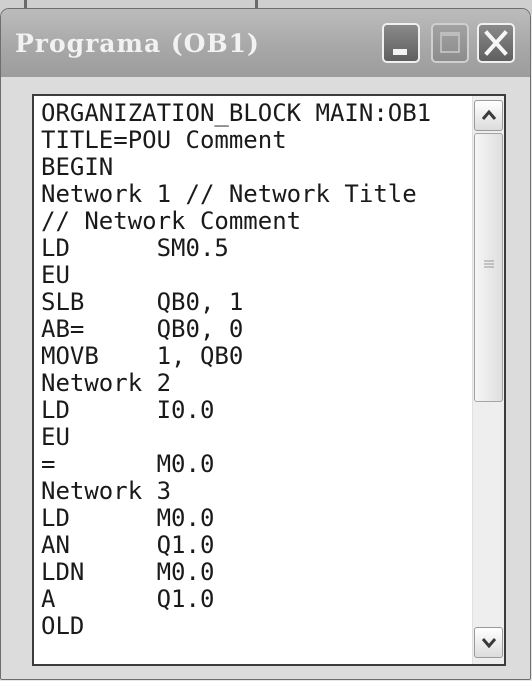 The width and height of the screenshot is (532, 681). Describe the element at coordinates (137, 43) in the screenshot. I see `window-title: Programa (OB1)` at that location.